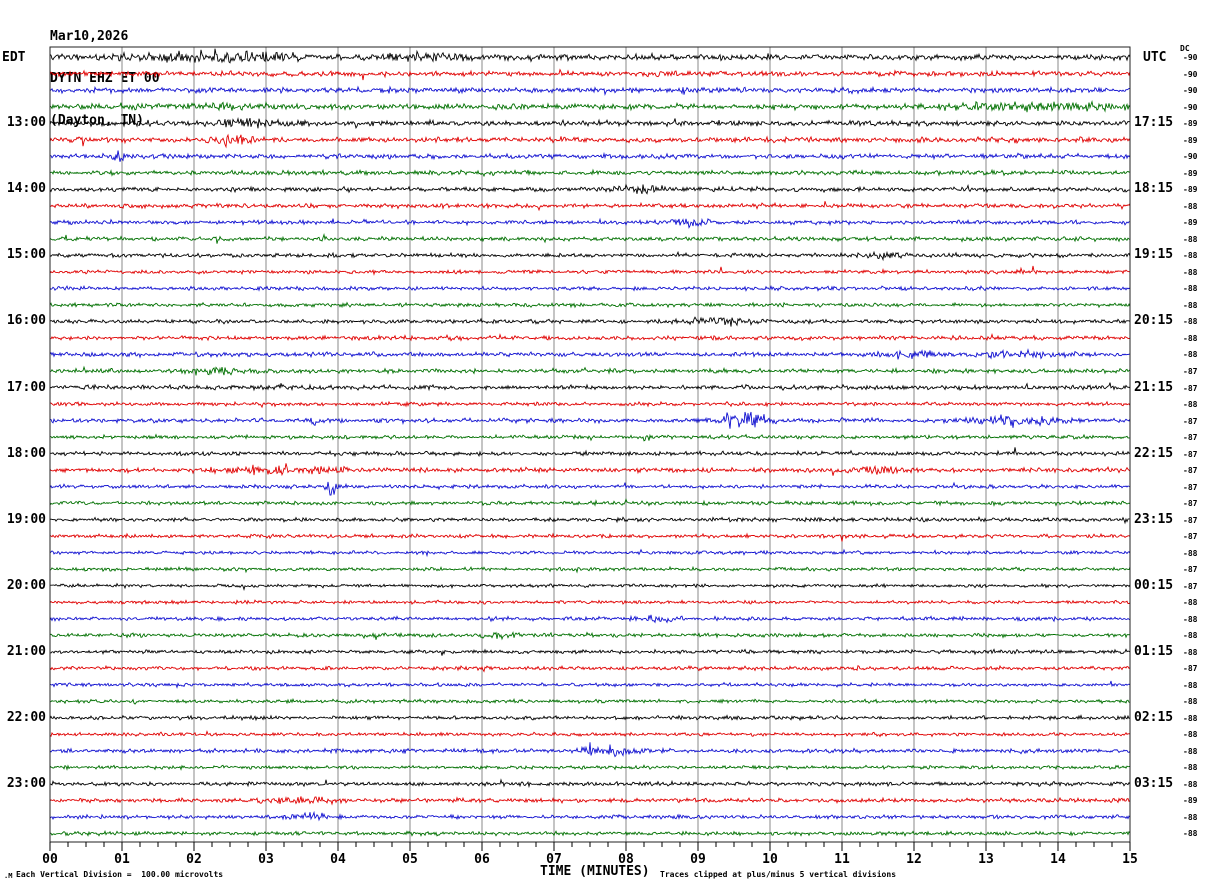  Describe the element at coordinates (26, 651) in the screenshot. I see `left-hour-label: 21:00` at that location.